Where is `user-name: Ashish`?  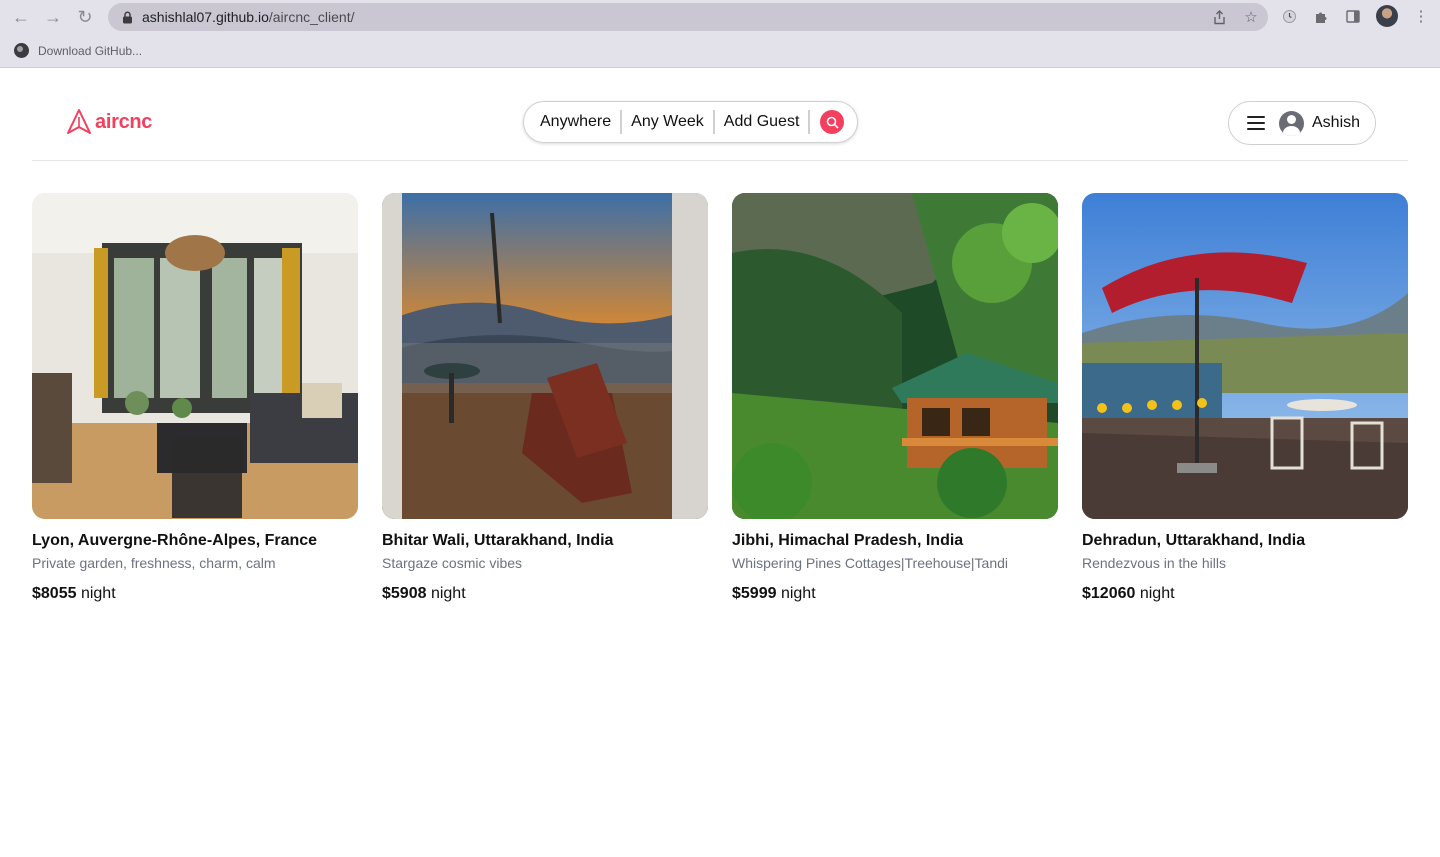 user-name: Ashish is located at coordinates (1336, 122).